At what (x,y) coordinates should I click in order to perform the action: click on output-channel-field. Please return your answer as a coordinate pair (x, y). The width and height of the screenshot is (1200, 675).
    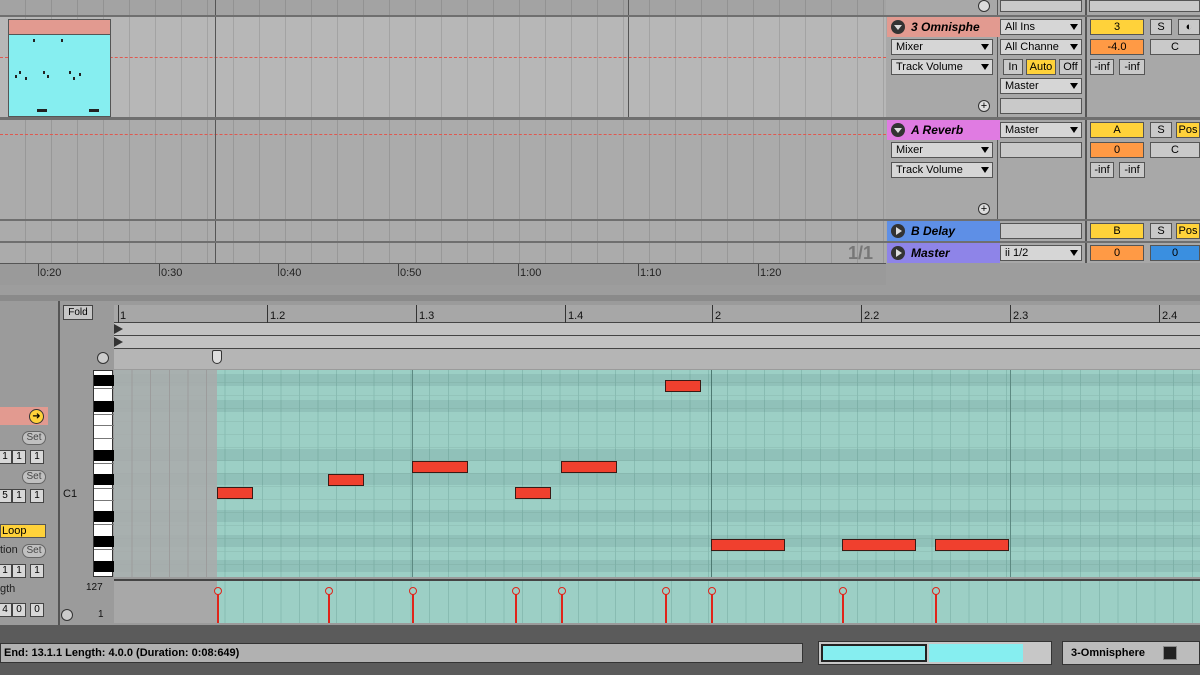
    Looking at the image, I should click on (1041, 150).